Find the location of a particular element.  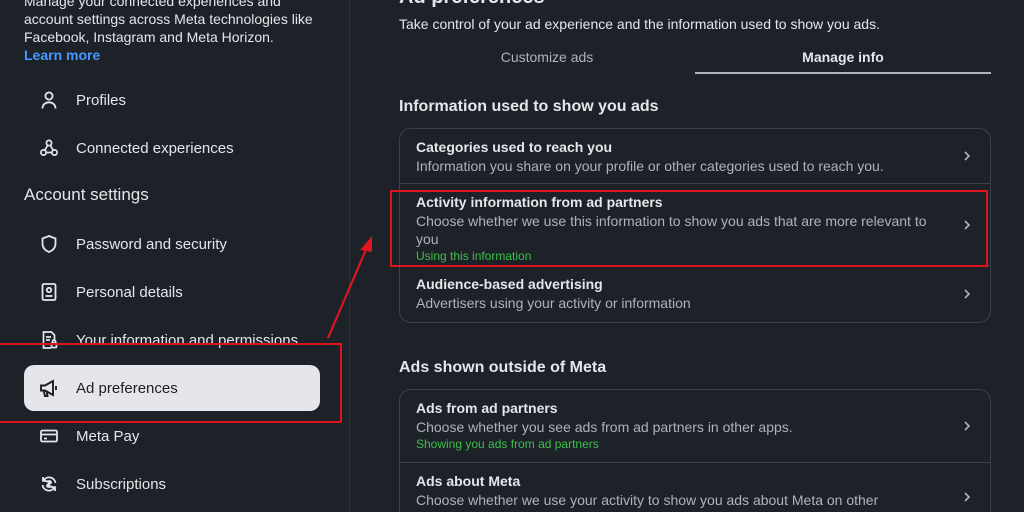

sidebar-item-label: Ad preferences is located at coordinates (127, 388).